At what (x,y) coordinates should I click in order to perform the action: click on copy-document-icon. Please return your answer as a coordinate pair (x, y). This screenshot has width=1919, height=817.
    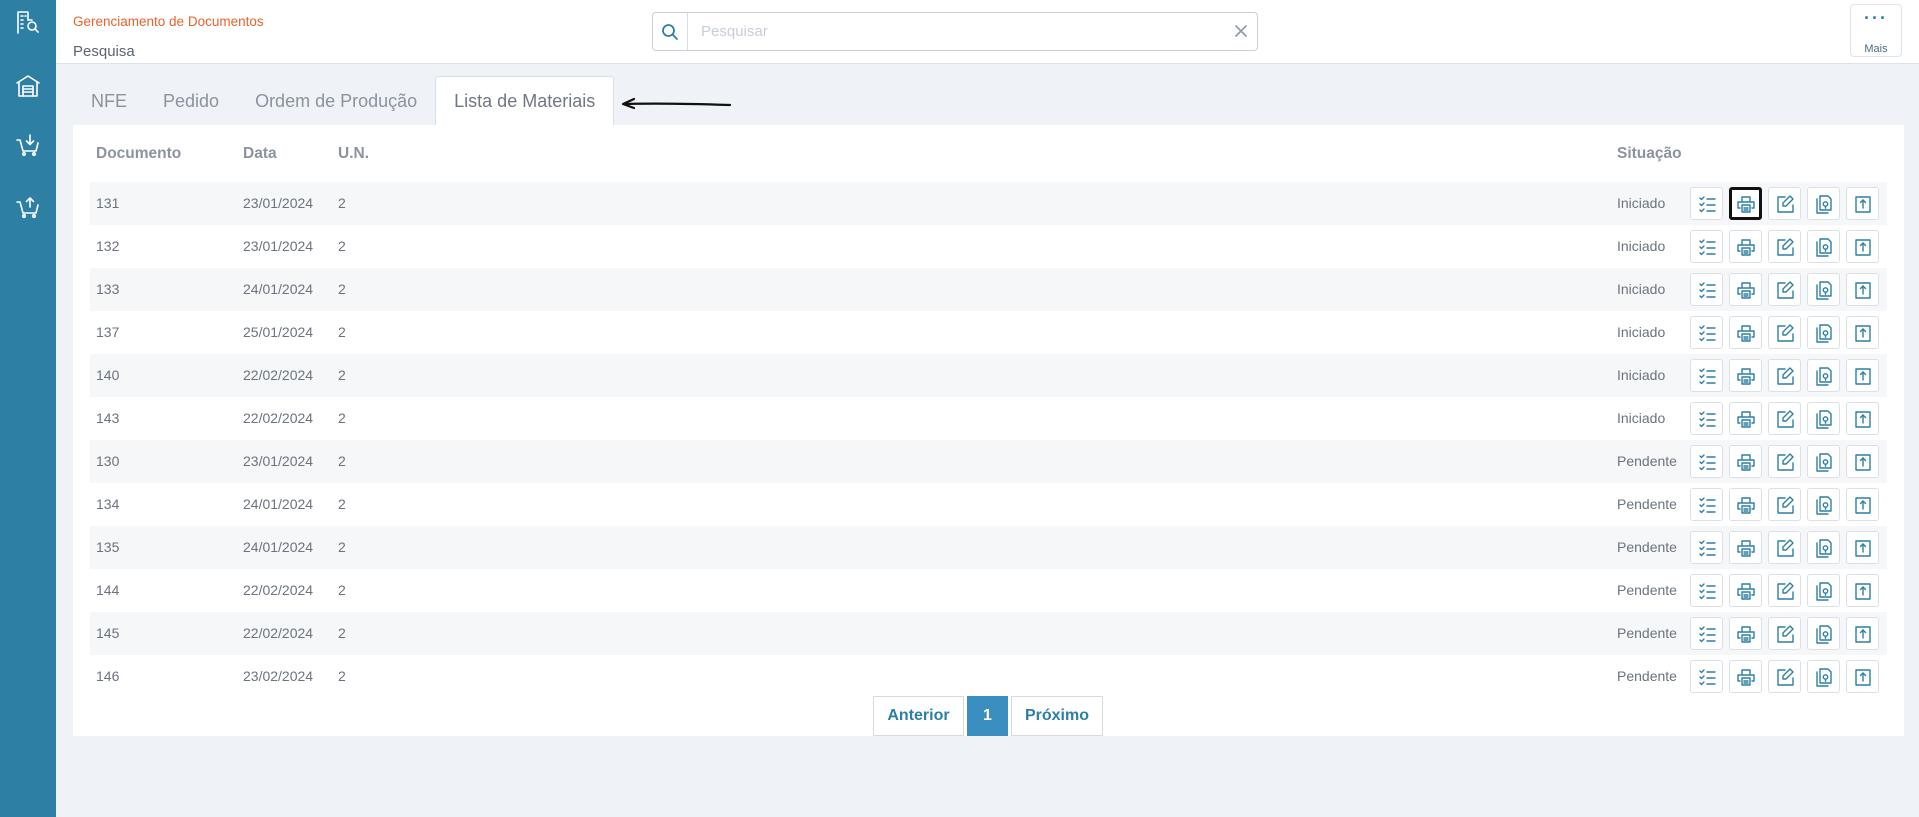
    Looking at the image, I should click on (1823, 376).